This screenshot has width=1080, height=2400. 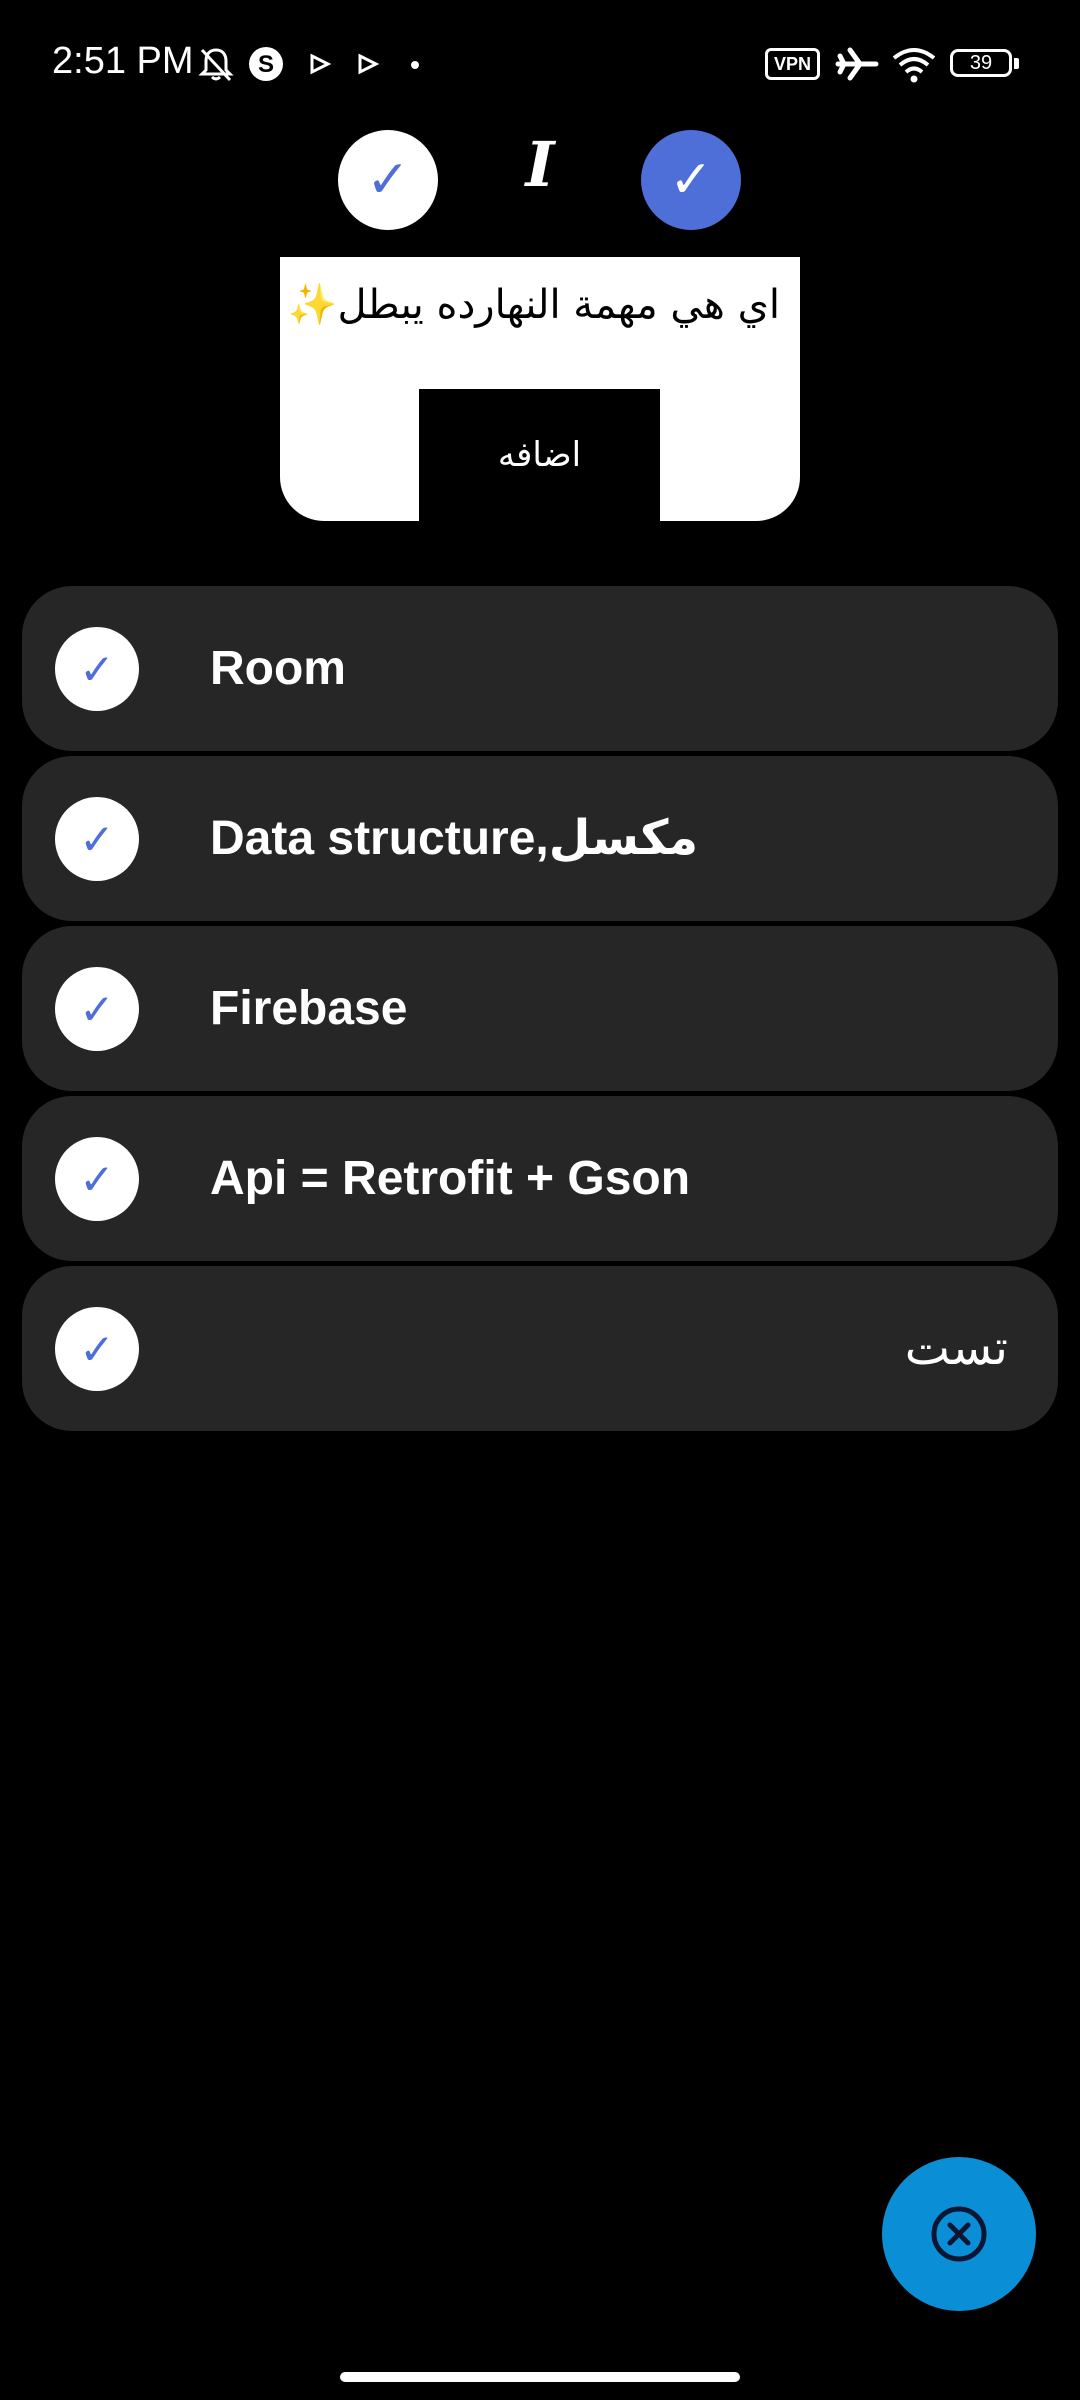 What do you see at coordinates (540, 2377) in the screenshot?
I see `home-indicator` at bounding box center [540, 2377].